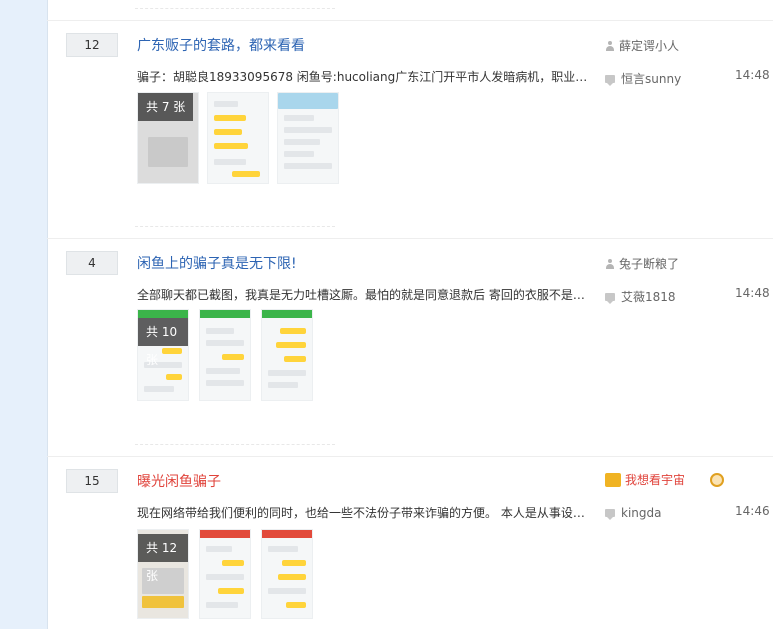 Image resolution: width=773 pixels, height=629 pixels. Describe the element at coordinates (24, 314) in the screenshot. I see `left-sidebar-strip` at that location.